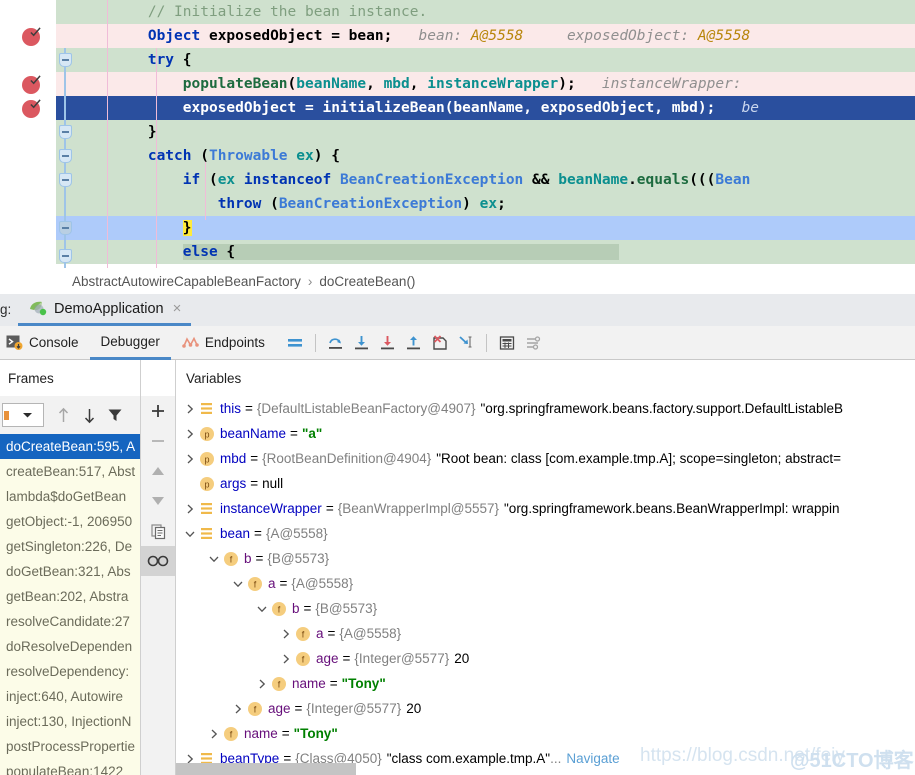 This screenshot has width=915, height=775. What do you see at coordinates (70, 571) in the screenshot?
I see `frame-item: doGetBean:321, Abs` at bounding box center [70, 571].